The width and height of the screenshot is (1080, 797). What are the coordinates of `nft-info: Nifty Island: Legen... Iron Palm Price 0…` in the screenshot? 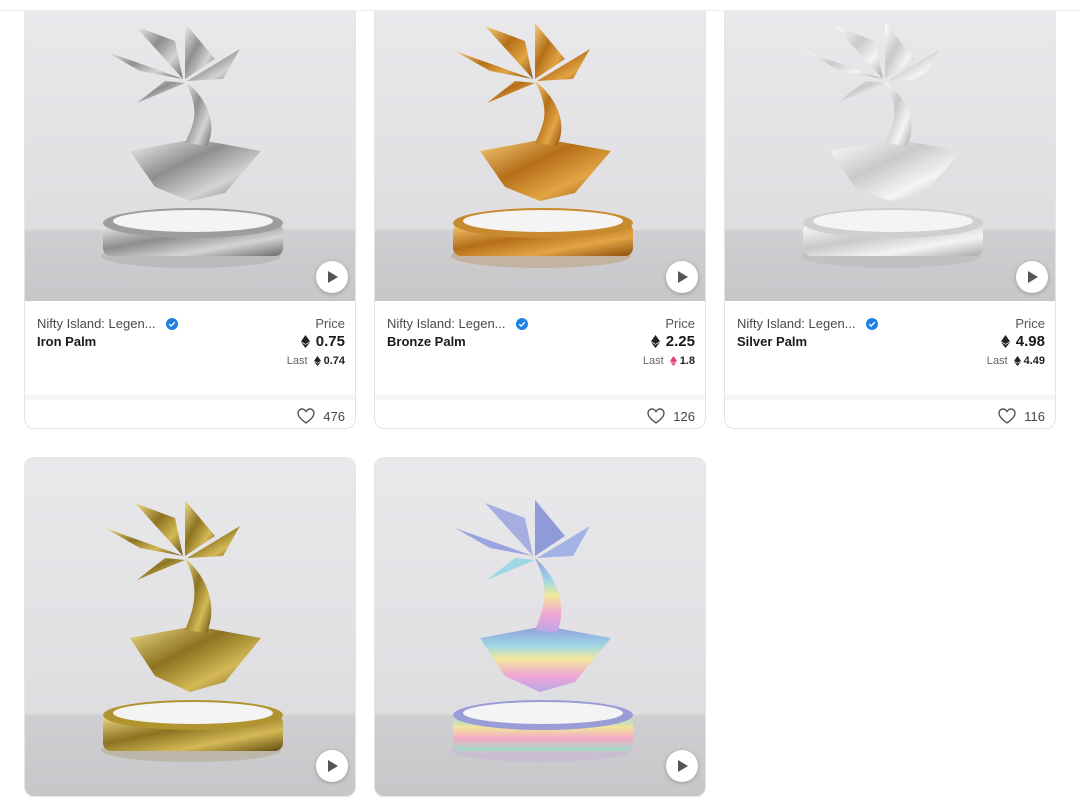 It's located at (190, 364).